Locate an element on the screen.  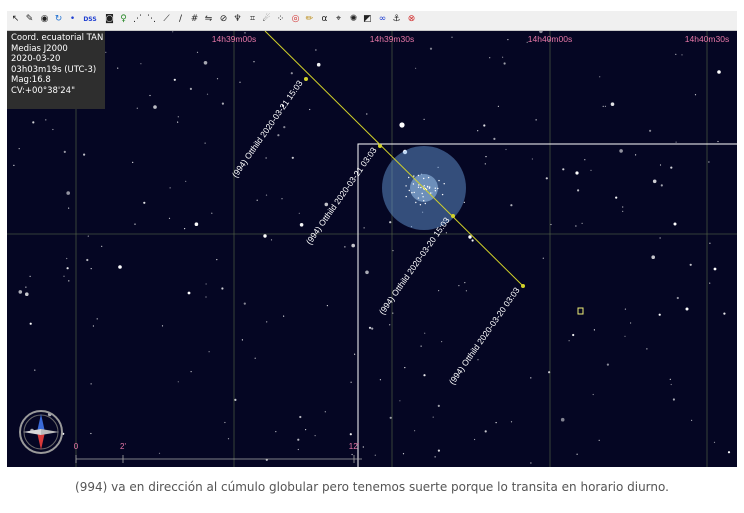
pencil-icon: ✏ is located at coordinates (309, 19).